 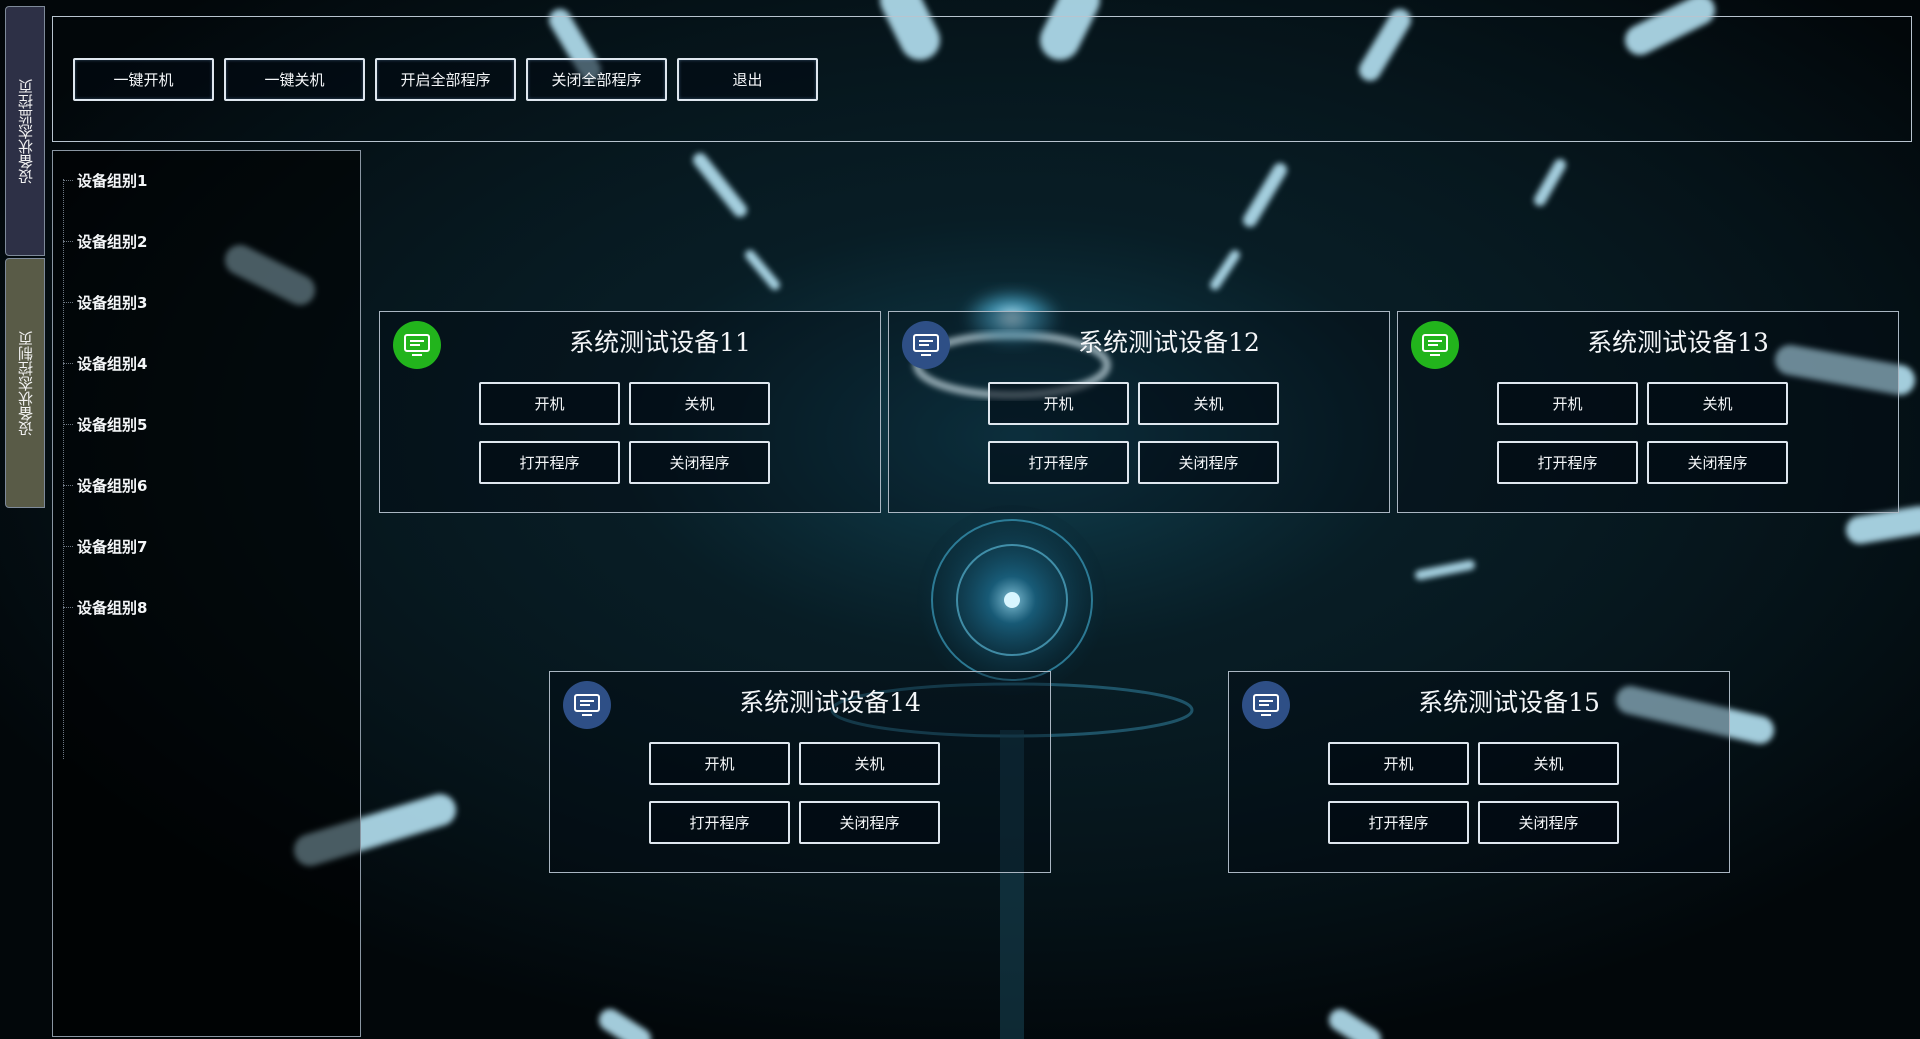 I want to click on group-item-label: 设备组别8, so click(x=112, y=607).